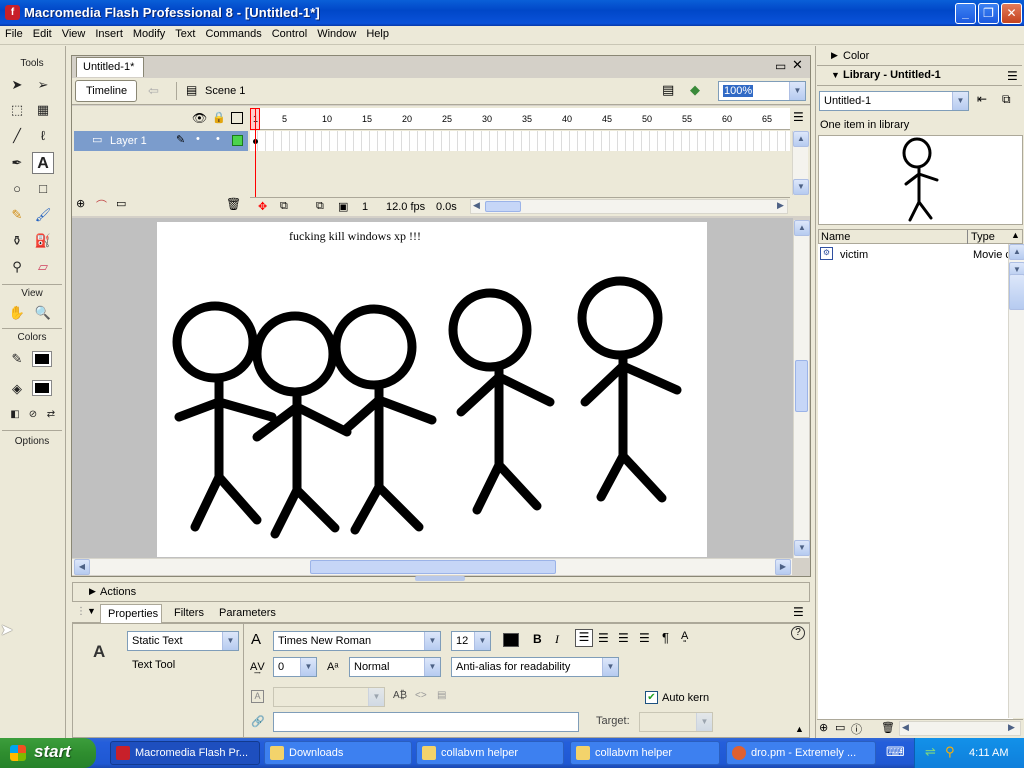  I want to click on font-select: Times New Roman ▼, so click(357, 641).